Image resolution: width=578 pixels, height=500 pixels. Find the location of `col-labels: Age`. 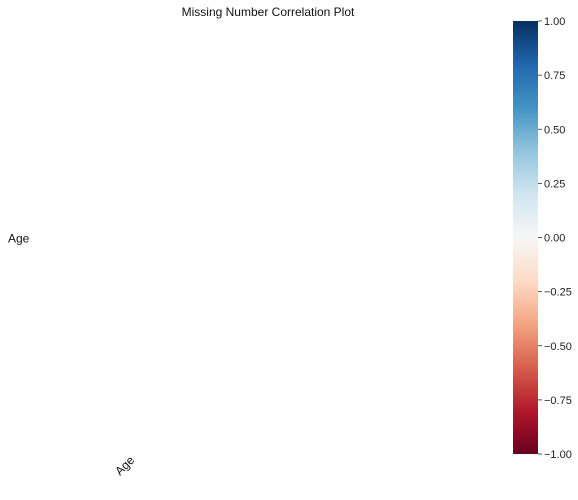

col-labels: Age is located at coordinates (124, 465).